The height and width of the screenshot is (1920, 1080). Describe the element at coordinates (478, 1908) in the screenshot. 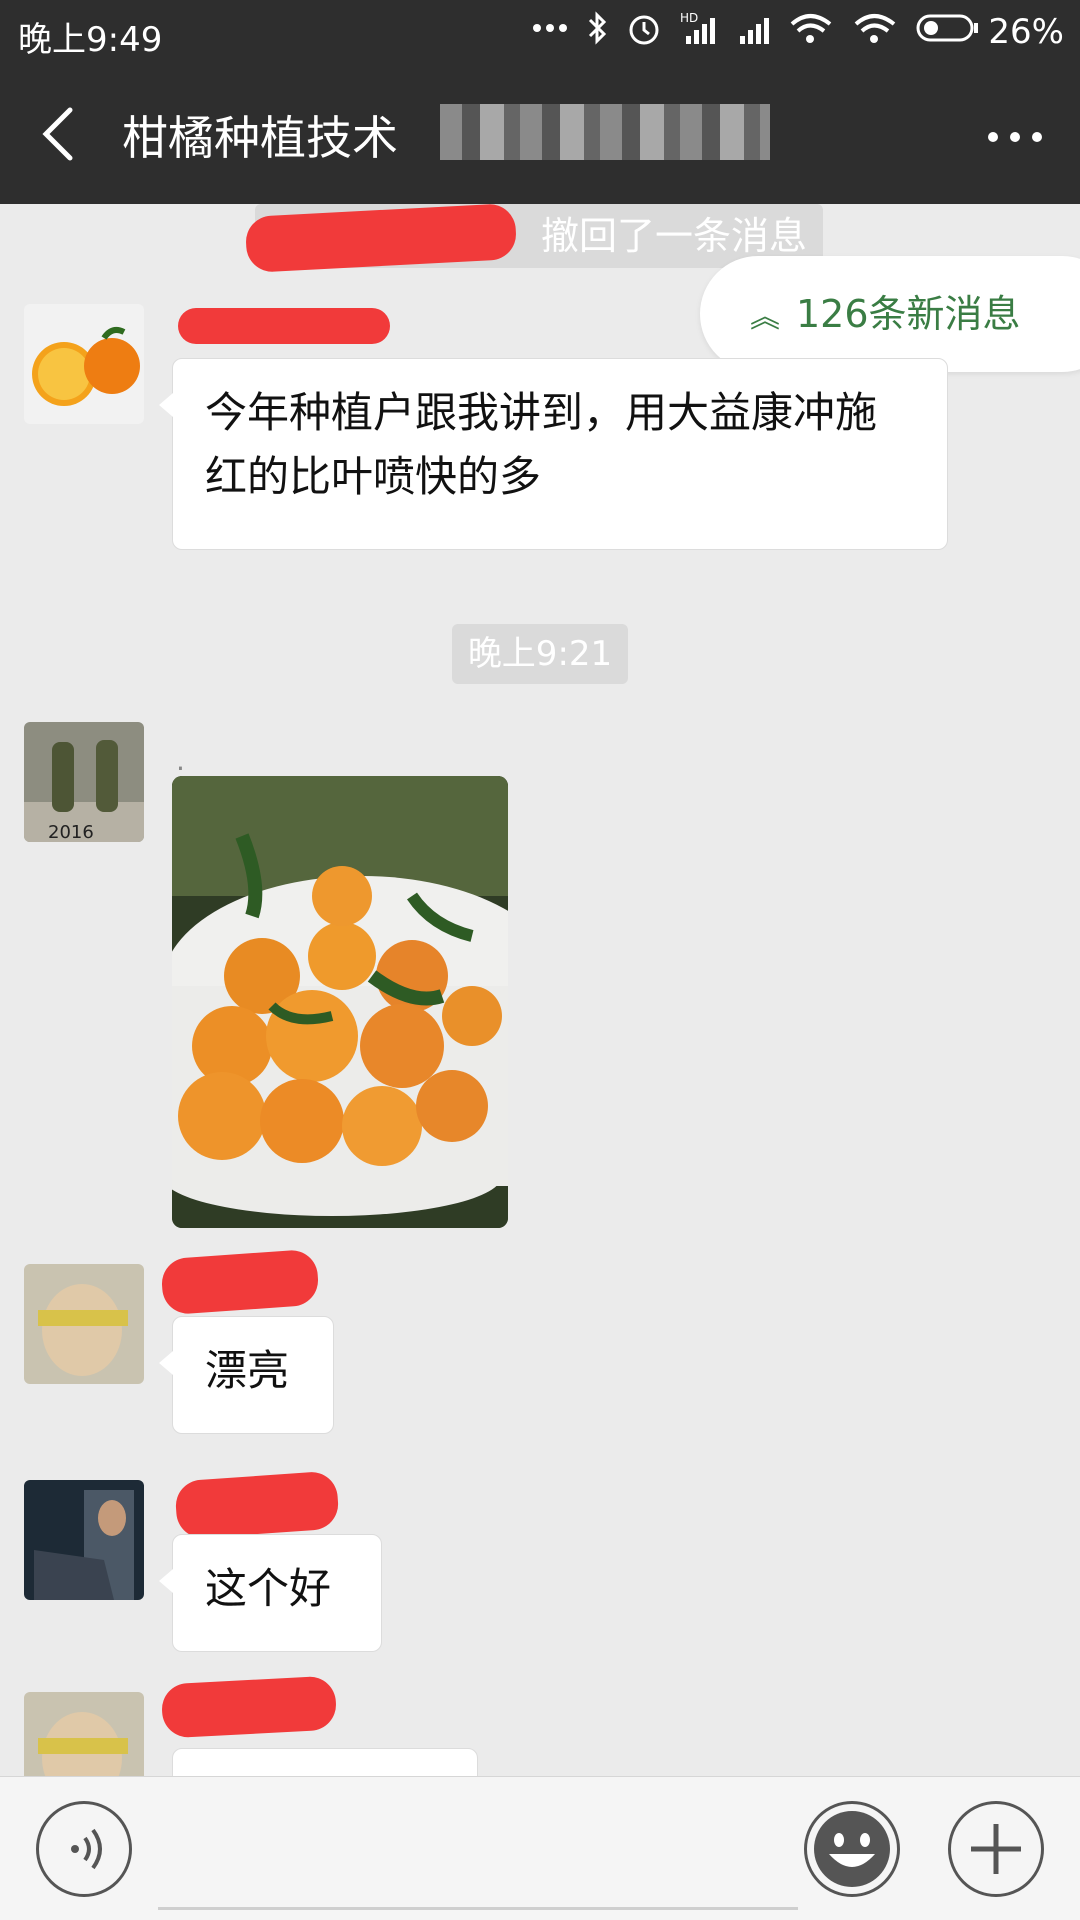

I see `message-input` at that location.